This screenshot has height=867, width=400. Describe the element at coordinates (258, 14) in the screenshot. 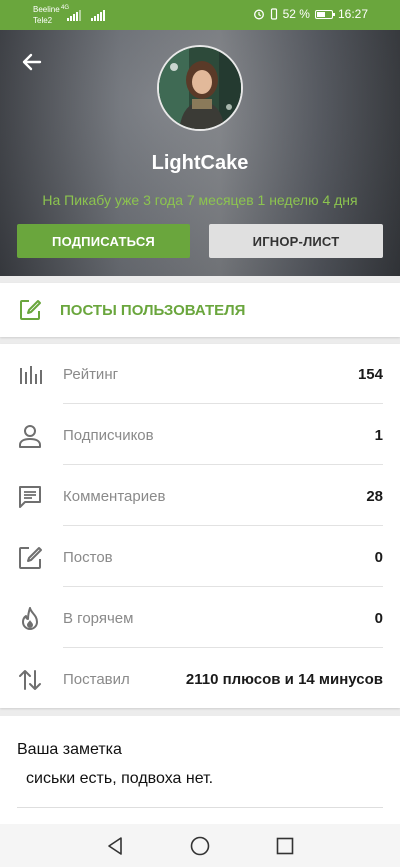

I see `alarm-icon` at that location.